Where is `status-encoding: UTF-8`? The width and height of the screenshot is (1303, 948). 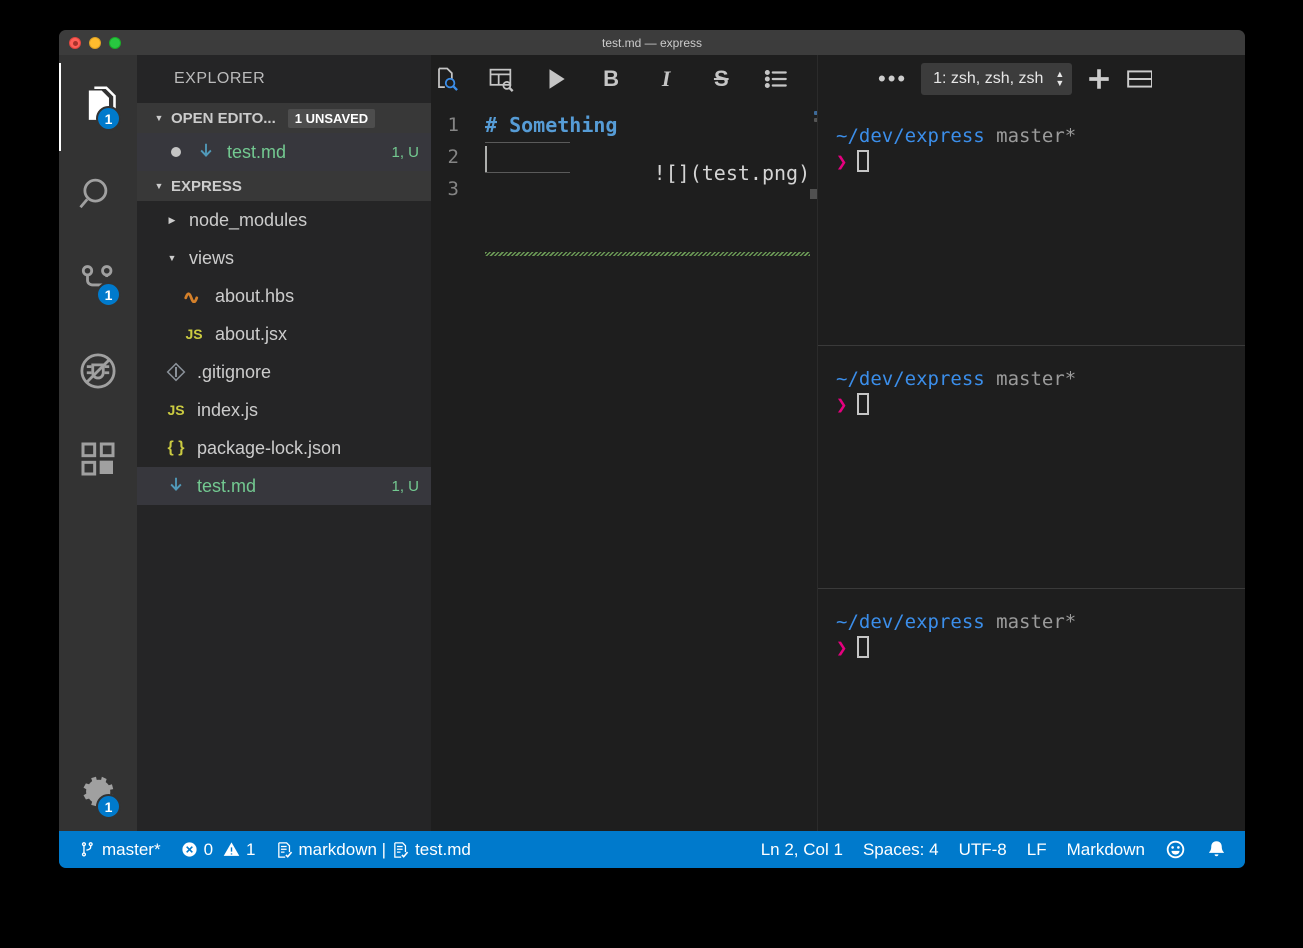
status-encoding: UTF-8 is located at coordinates (983, 850).